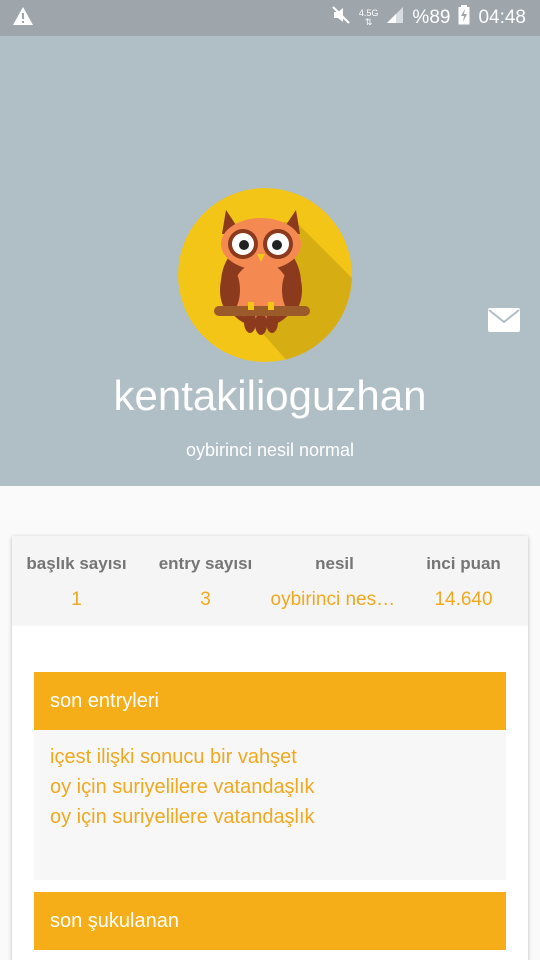 The image size is (540, 960). I want to click on stat-topic-count: başlık sayısı 1, so click(76, 581).